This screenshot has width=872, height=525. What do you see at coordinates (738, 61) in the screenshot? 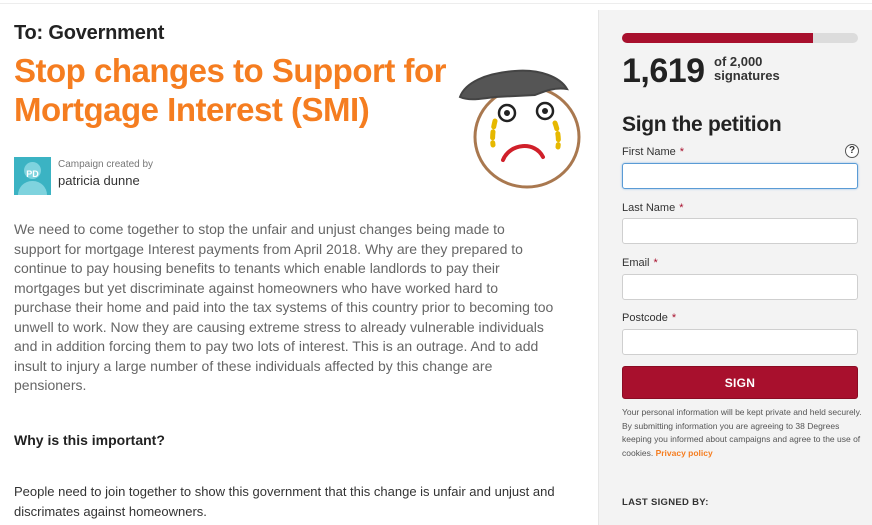
I see `signature-goal-of: of 2,000` at bounding box center [738, 61].